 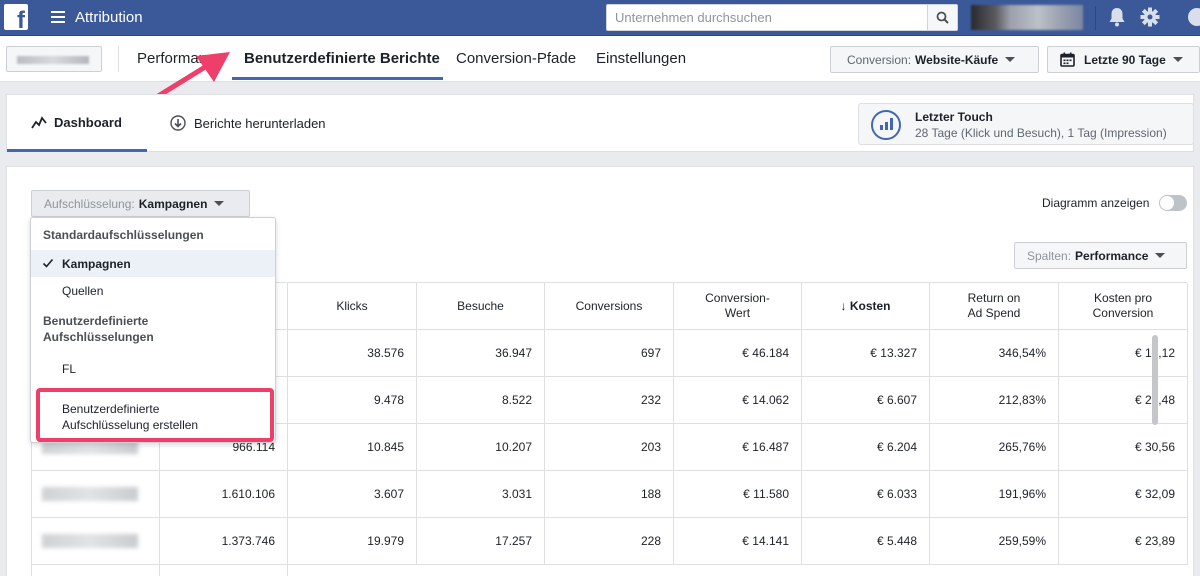 What do you see at coordinates (1123, 353) in the screenshot?
I see `cost-per-conversion-cell: € 19,12` at bounding box center [1123, 353].